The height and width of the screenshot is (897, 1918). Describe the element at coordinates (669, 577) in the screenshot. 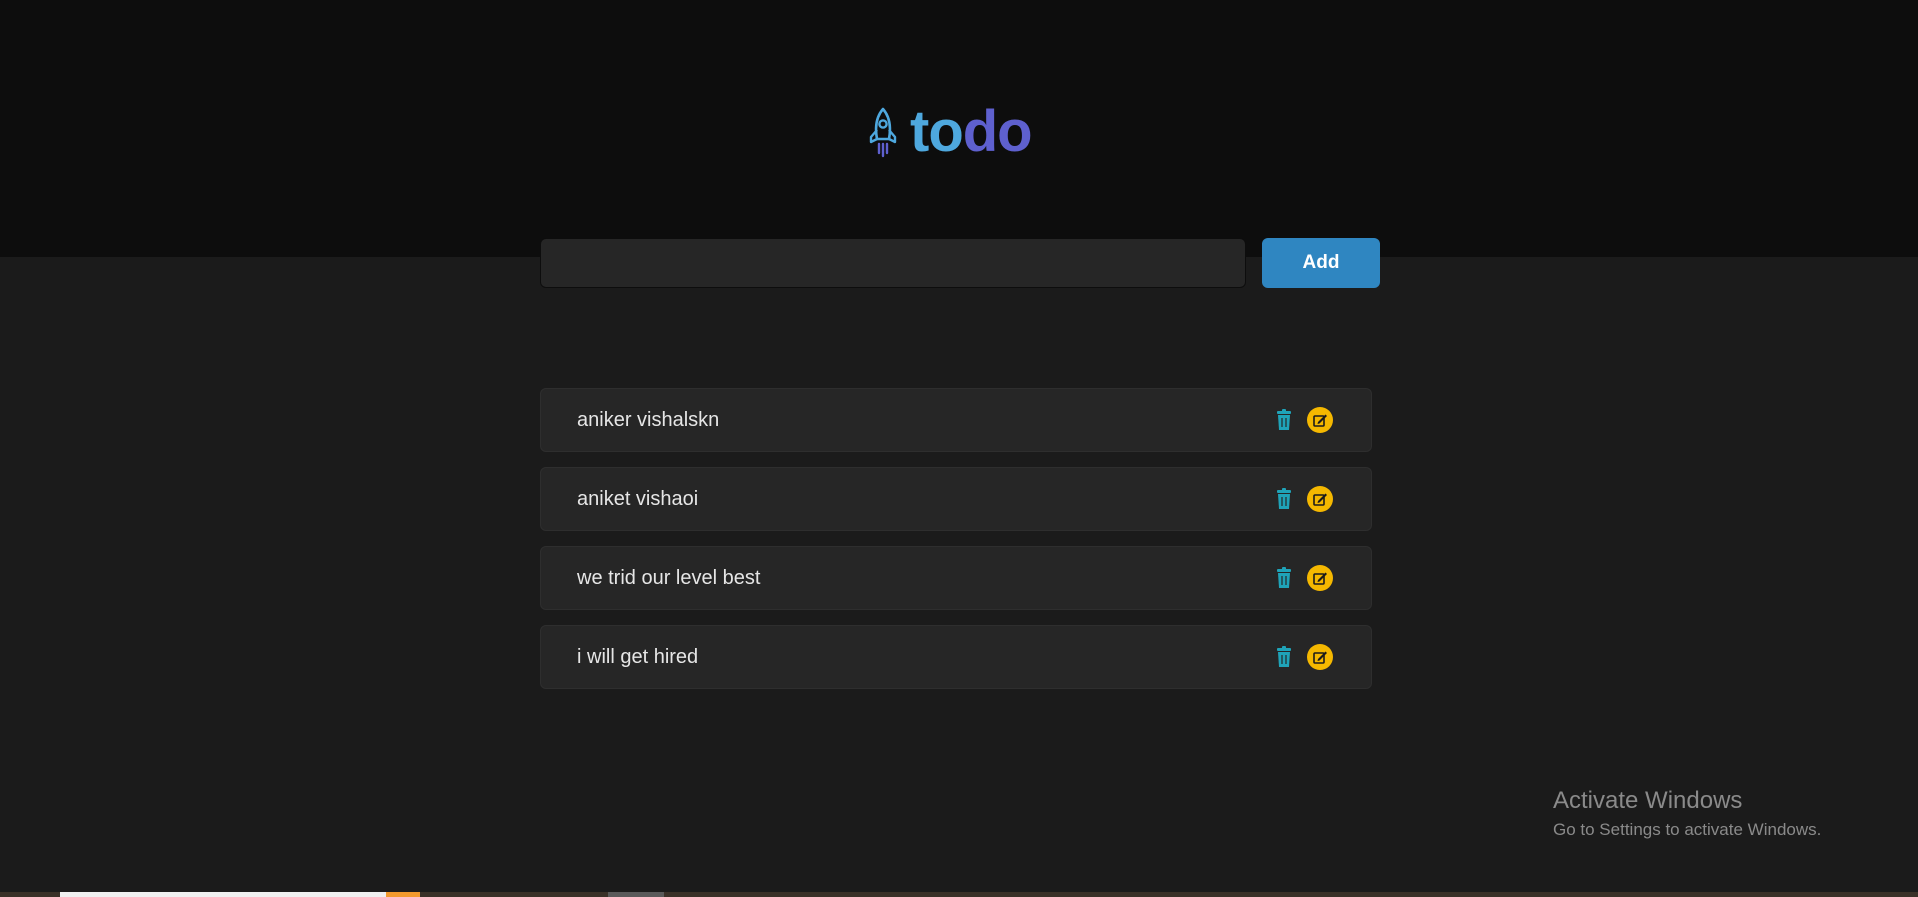

I see `todo-text: we trid our level best` at that location.